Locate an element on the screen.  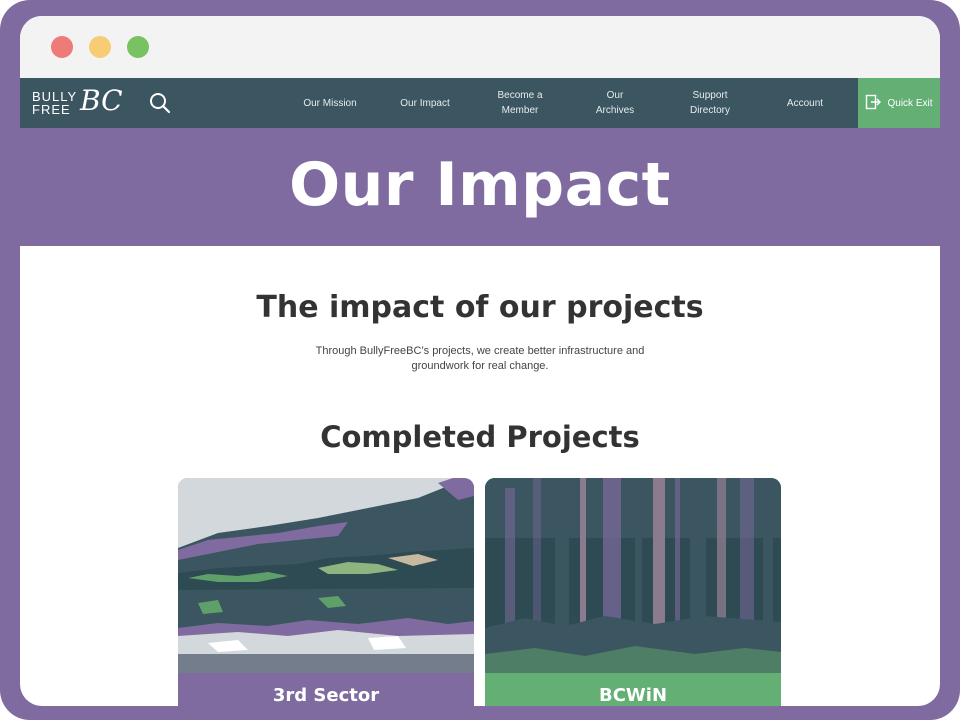
nav-our-mission: Our Mission is located at coordinates (330, 103).